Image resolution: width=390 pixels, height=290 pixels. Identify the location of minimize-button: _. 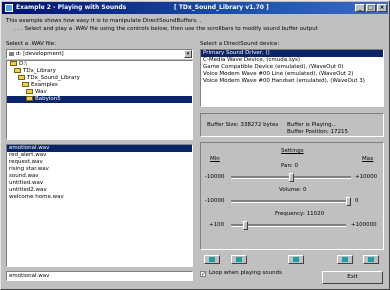
(360, 8).